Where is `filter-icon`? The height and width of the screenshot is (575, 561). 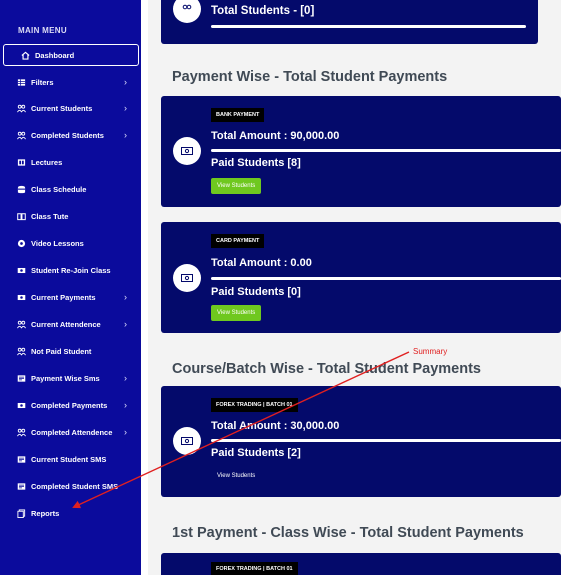
filter-icon is located at coordinates (21, 82).